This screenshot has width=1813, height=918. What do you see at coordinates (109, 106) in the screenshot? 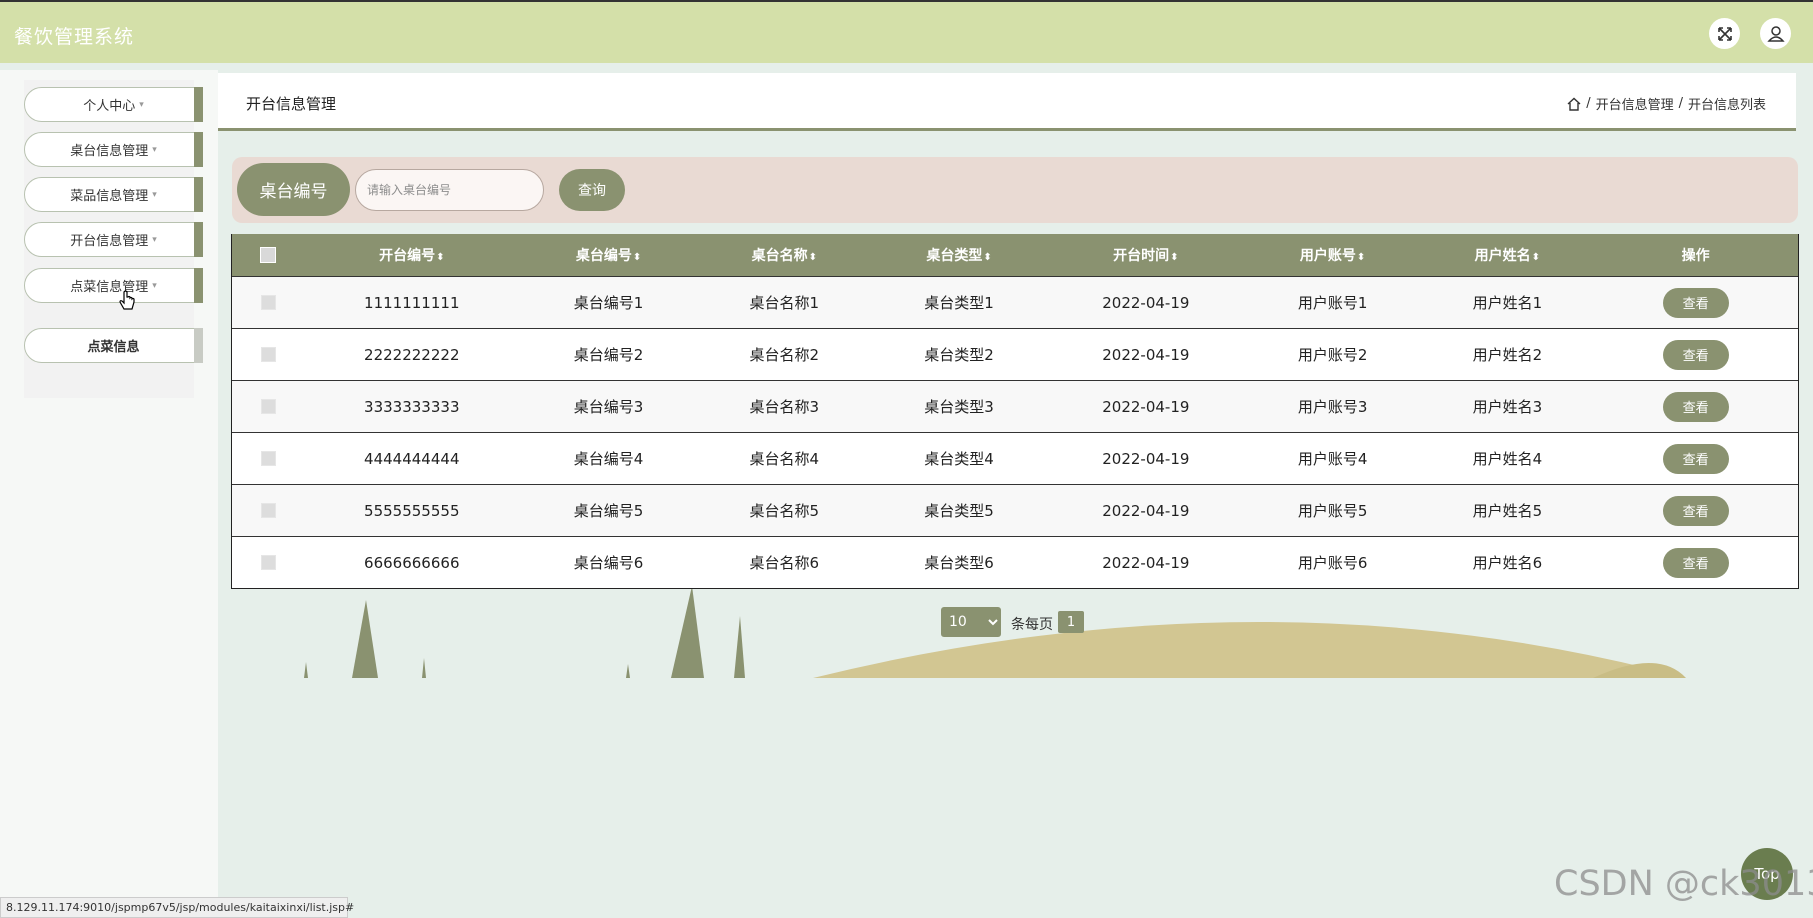
I see `sidebar-item-label: 个人中心` at bounding box center [109, 106].